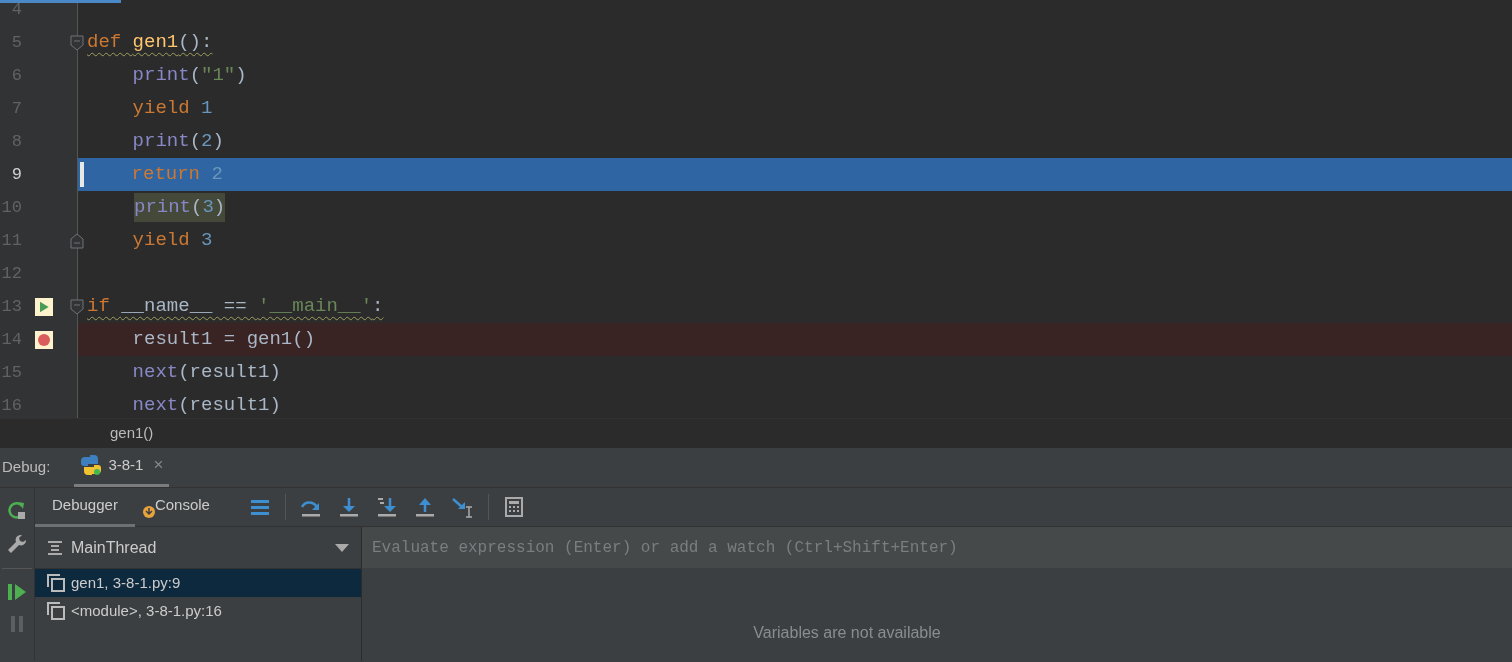 The image size is (1512, 662). Describe the element at coordinates (55, 547) in the screenshot. I see `thread-icon` at that location.